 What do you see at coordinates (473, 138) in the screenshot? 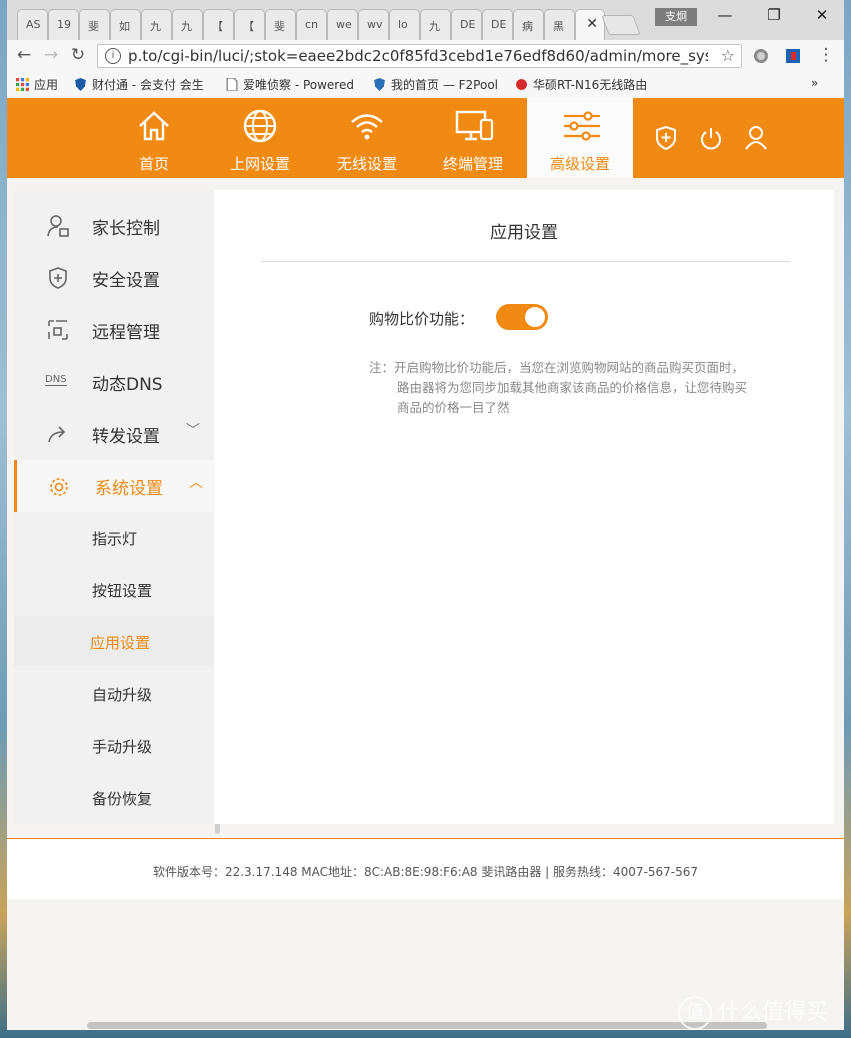
I see `nav-devices: 终端管理` at bounding box center [473, 138].